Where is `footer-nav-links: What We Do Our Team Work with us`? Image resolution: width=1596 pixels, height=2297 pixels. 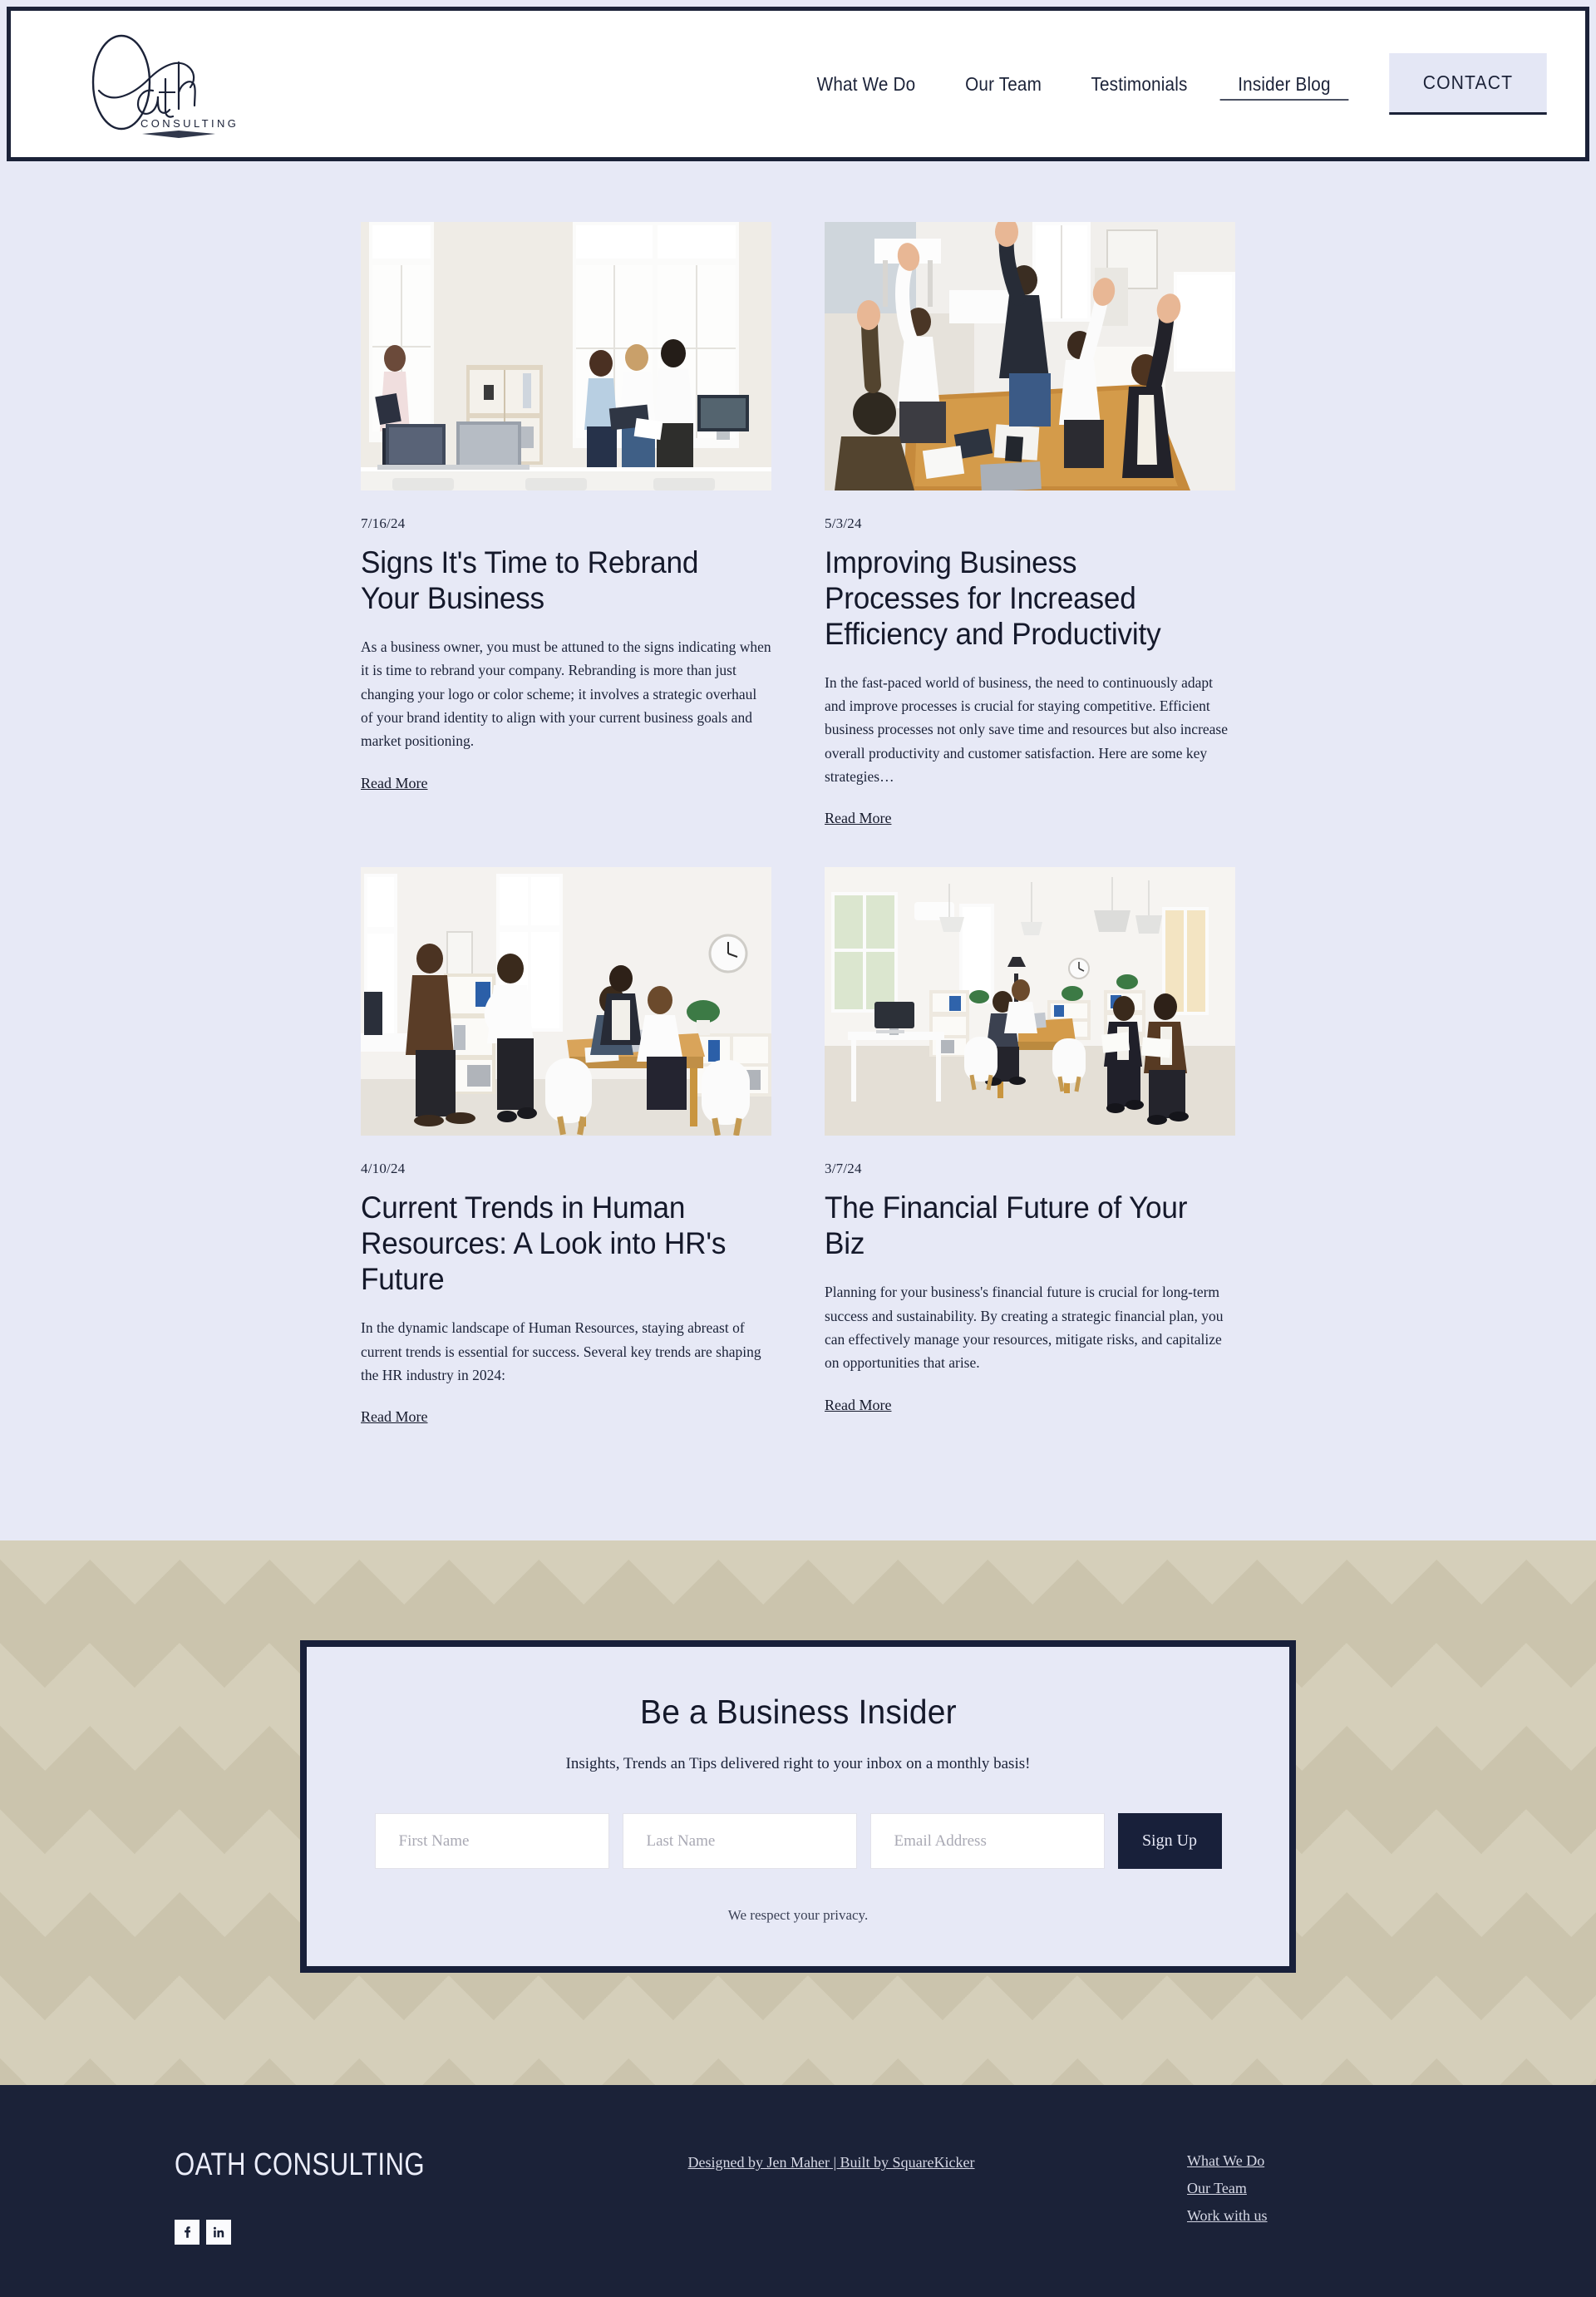 footer-nav-links: What We Do Our Team Work with us is located at coordinates (1255, 2186).